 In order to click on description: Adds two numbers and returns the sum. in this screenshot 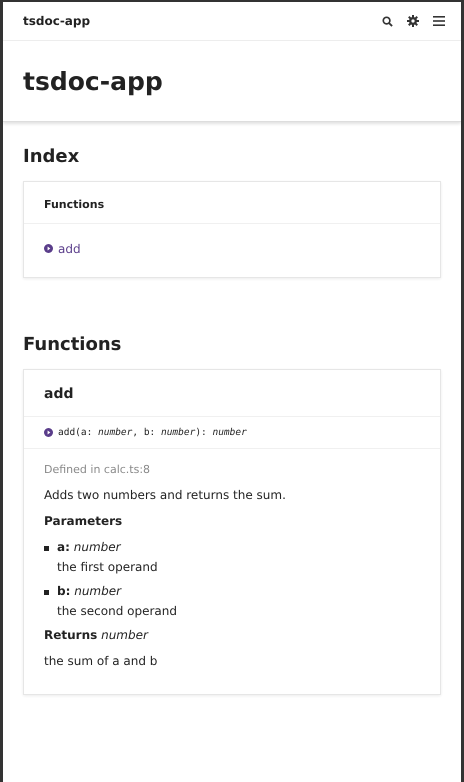, I will do `click(165, 495)`.